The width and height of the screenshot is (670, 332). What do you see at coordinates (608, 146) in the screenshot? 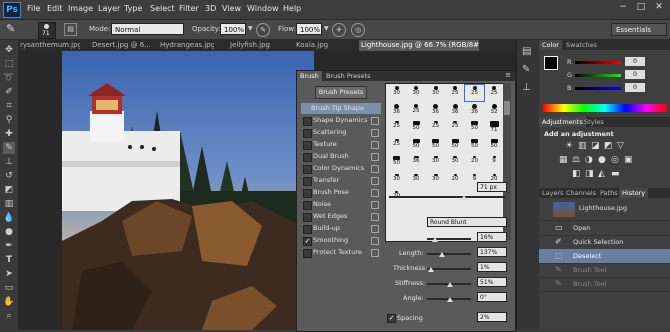
I see `exposure-icon: ◩` at bounding box center [608, 146].